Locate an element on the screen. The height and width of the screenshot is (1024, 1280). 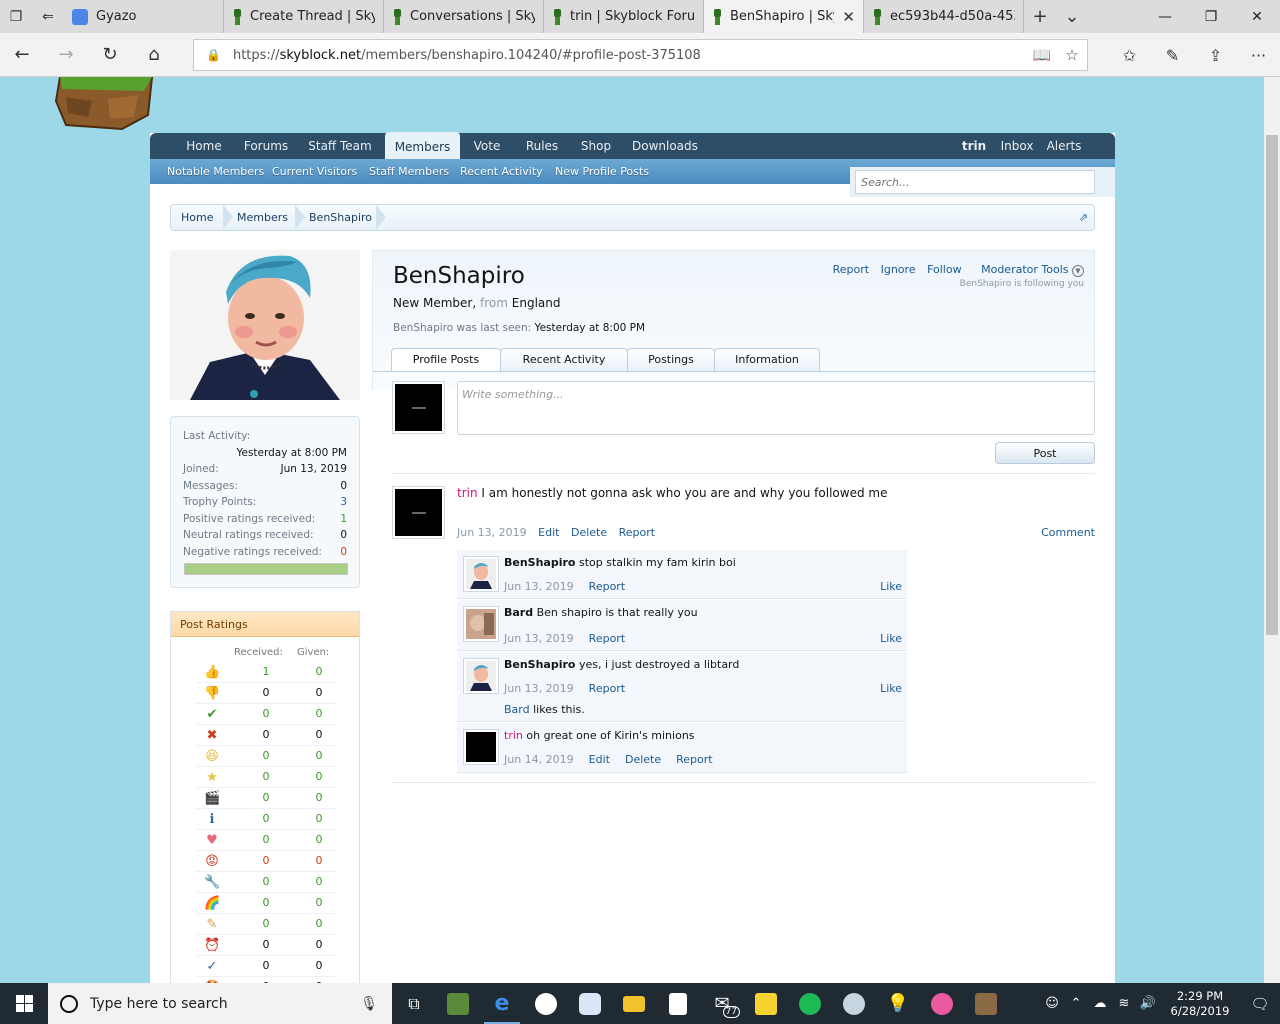
search-input is located at coordinates (975, 182).